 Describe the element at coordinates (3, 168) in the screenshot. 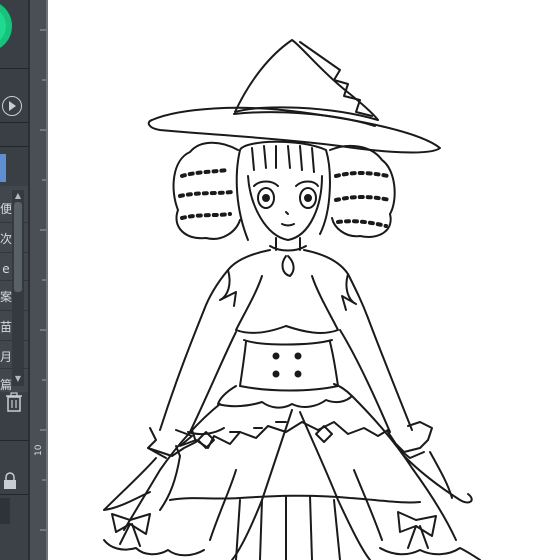

I see `selected-layer-indicator` at that location.